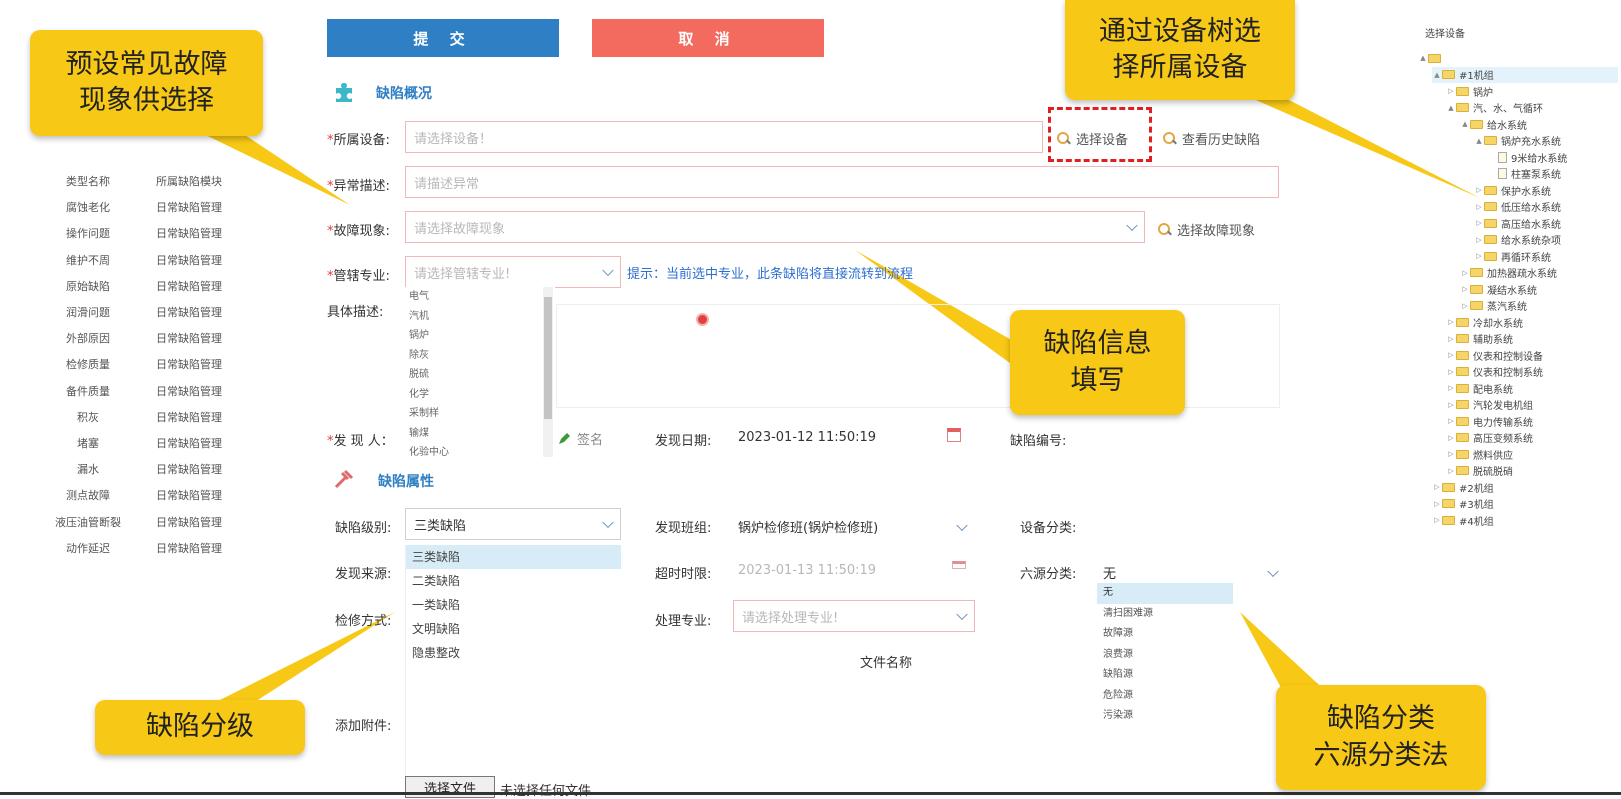 The width and height of the screenshot is (1621, 799). Describe the element at coordinates (1517, 223) in the screenshot. I see `tree-node: ▷ 高压给水系统` at that location.